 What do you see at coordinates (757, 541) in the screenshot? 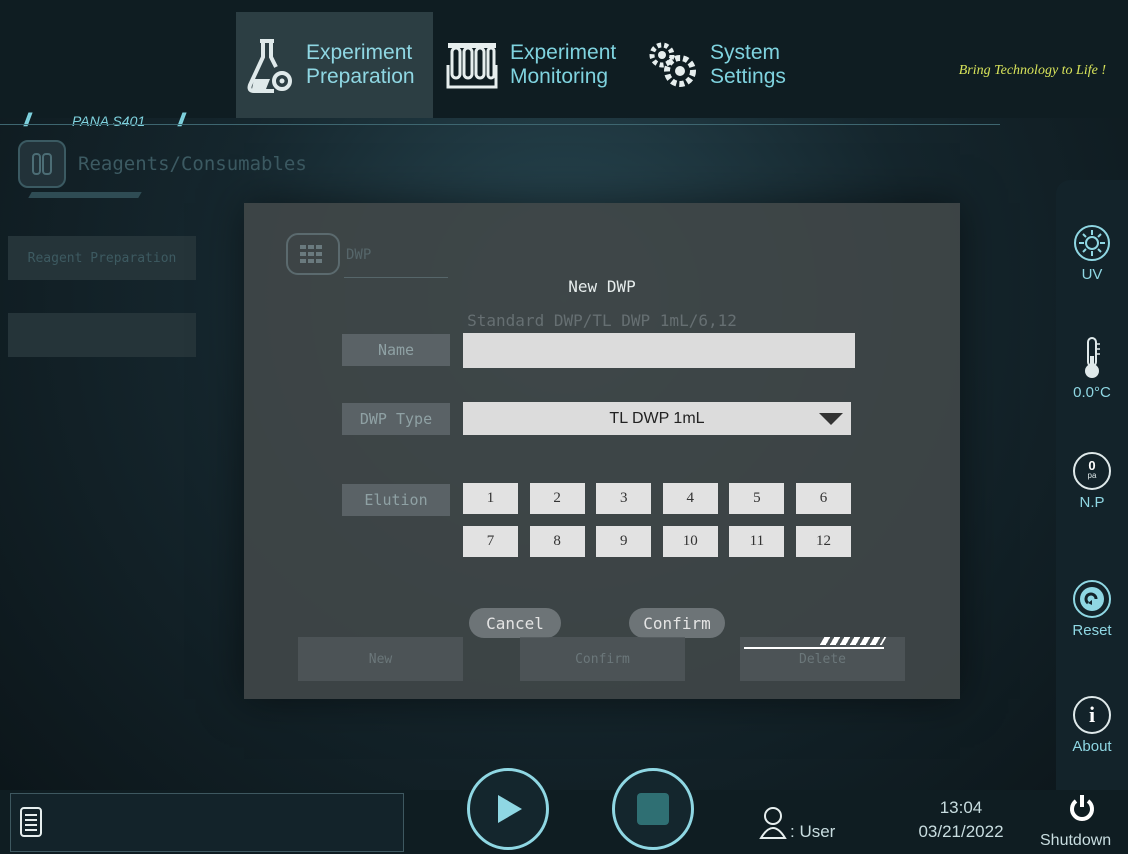
I see `elution-cell: 11` at bounding box center [757, 541].